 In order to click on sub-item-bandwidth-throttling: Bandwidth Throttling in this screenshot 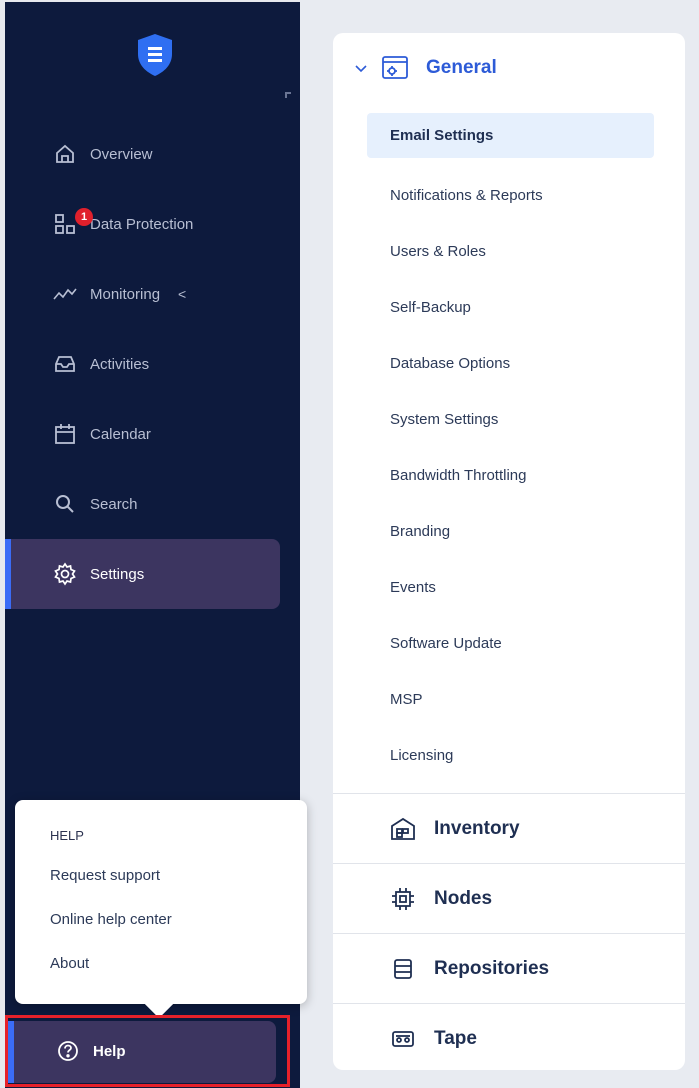, I will do `click(509, 475)`.